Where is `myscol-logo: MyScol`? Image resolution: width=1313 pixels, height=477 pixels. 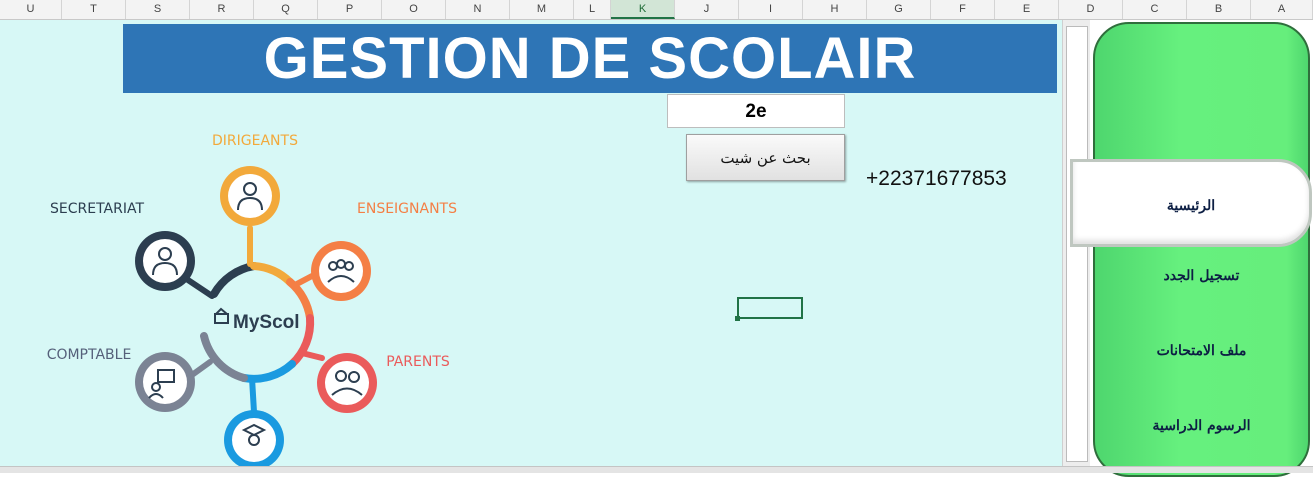
myscol-logo: MyScol is located at coordinates (257, 320).